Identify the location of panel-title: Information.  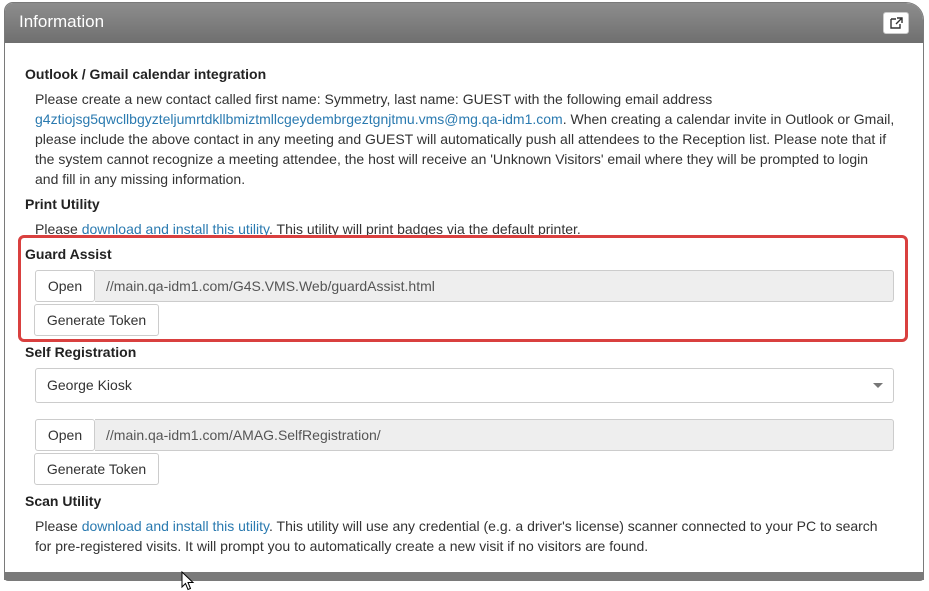
(62, 21).